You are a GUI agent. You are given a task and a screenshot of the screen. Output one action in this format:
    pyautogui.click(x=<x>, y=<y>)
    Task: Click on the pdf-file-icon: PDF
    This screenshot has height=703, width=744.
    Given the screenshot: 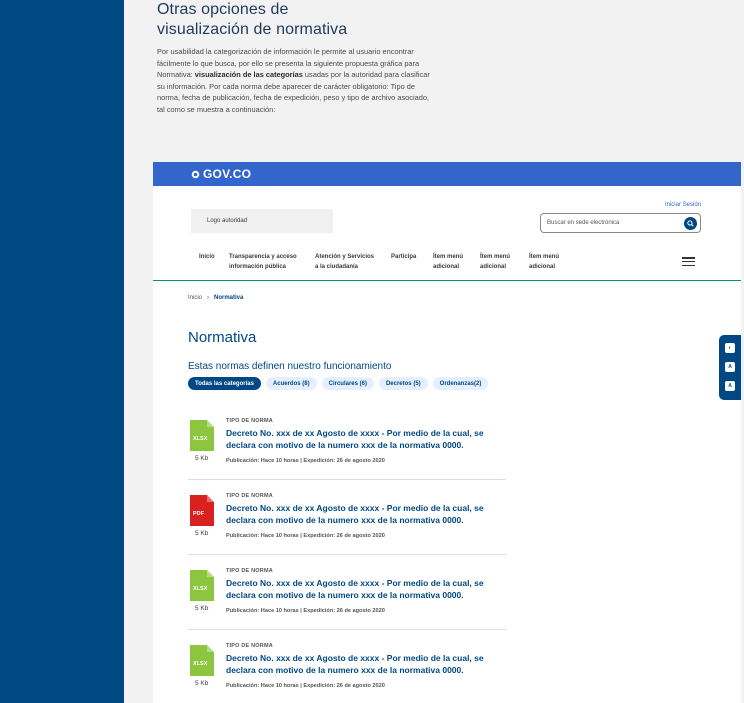 What is the action you would take?
    pyautogui.click(x=202, y=510)
    